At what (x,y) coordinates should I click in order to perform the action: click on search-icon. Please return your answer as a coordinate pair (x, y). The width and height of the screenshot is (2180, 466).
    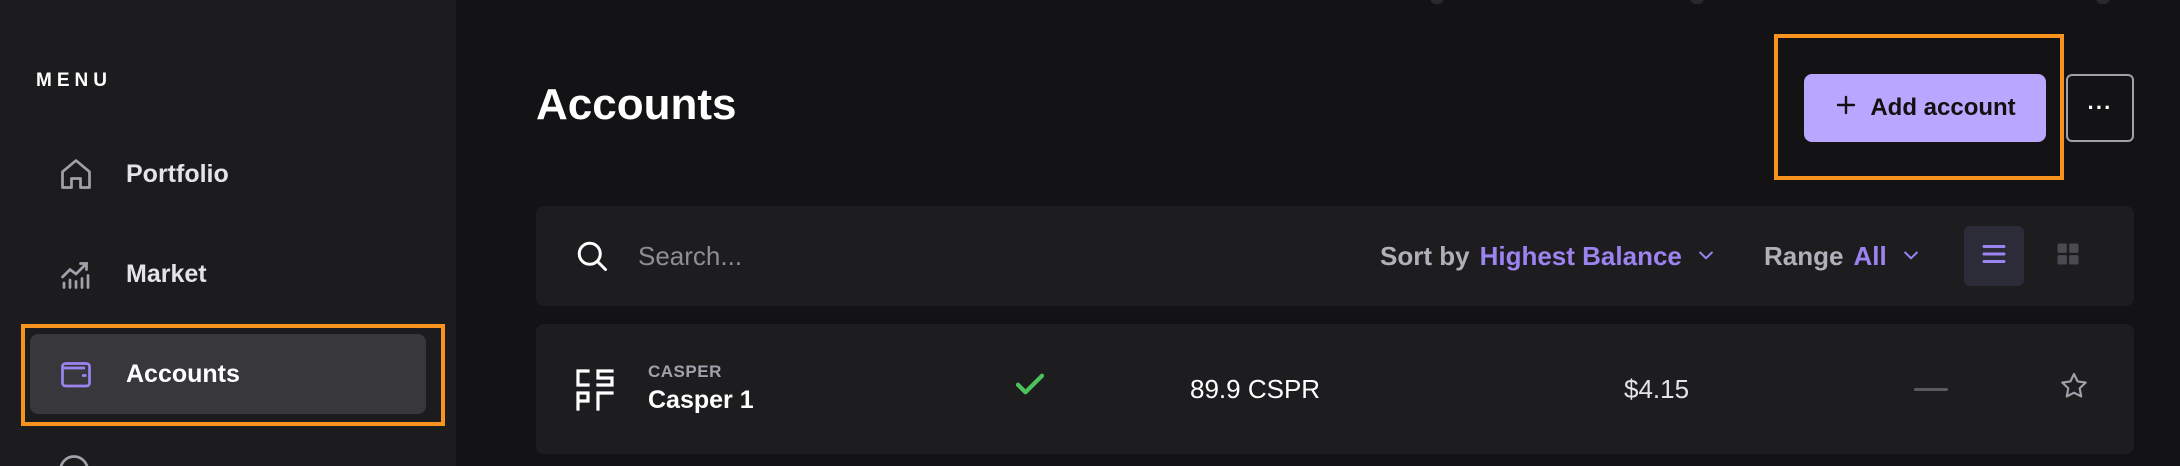
    Looking at the image, I should click on (592, 256).